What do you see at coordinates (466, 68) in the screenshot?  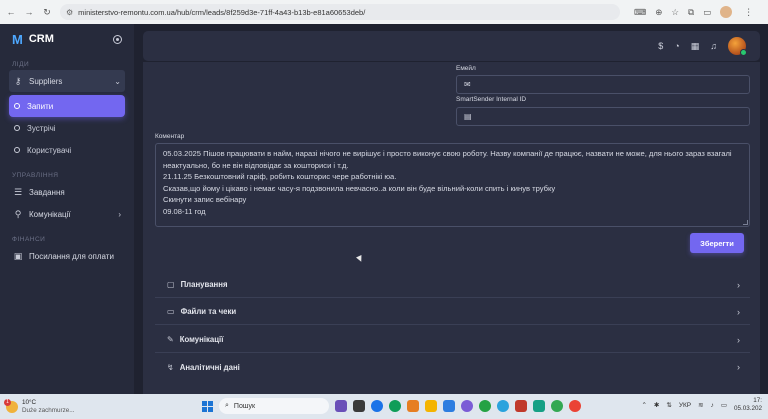 I see `email-label: Емейл` at bounding box center [466, 68].